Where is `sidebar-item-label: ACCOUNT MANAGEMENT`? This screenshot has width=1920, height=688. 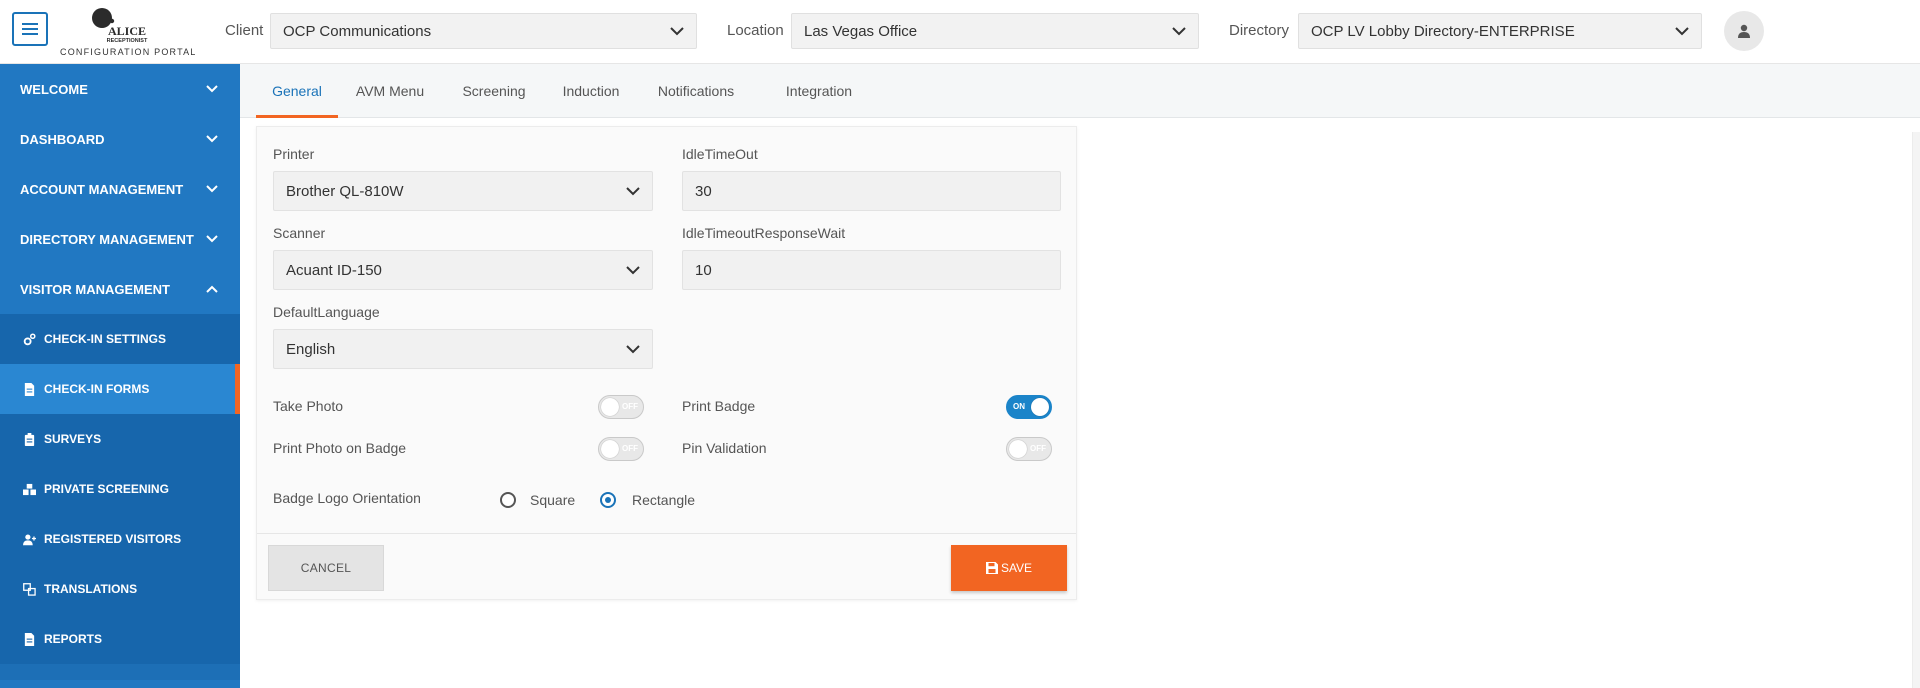 sidebar-item-label: ACCOUNT MANAGEMENT is located at coordinates (102, 189).